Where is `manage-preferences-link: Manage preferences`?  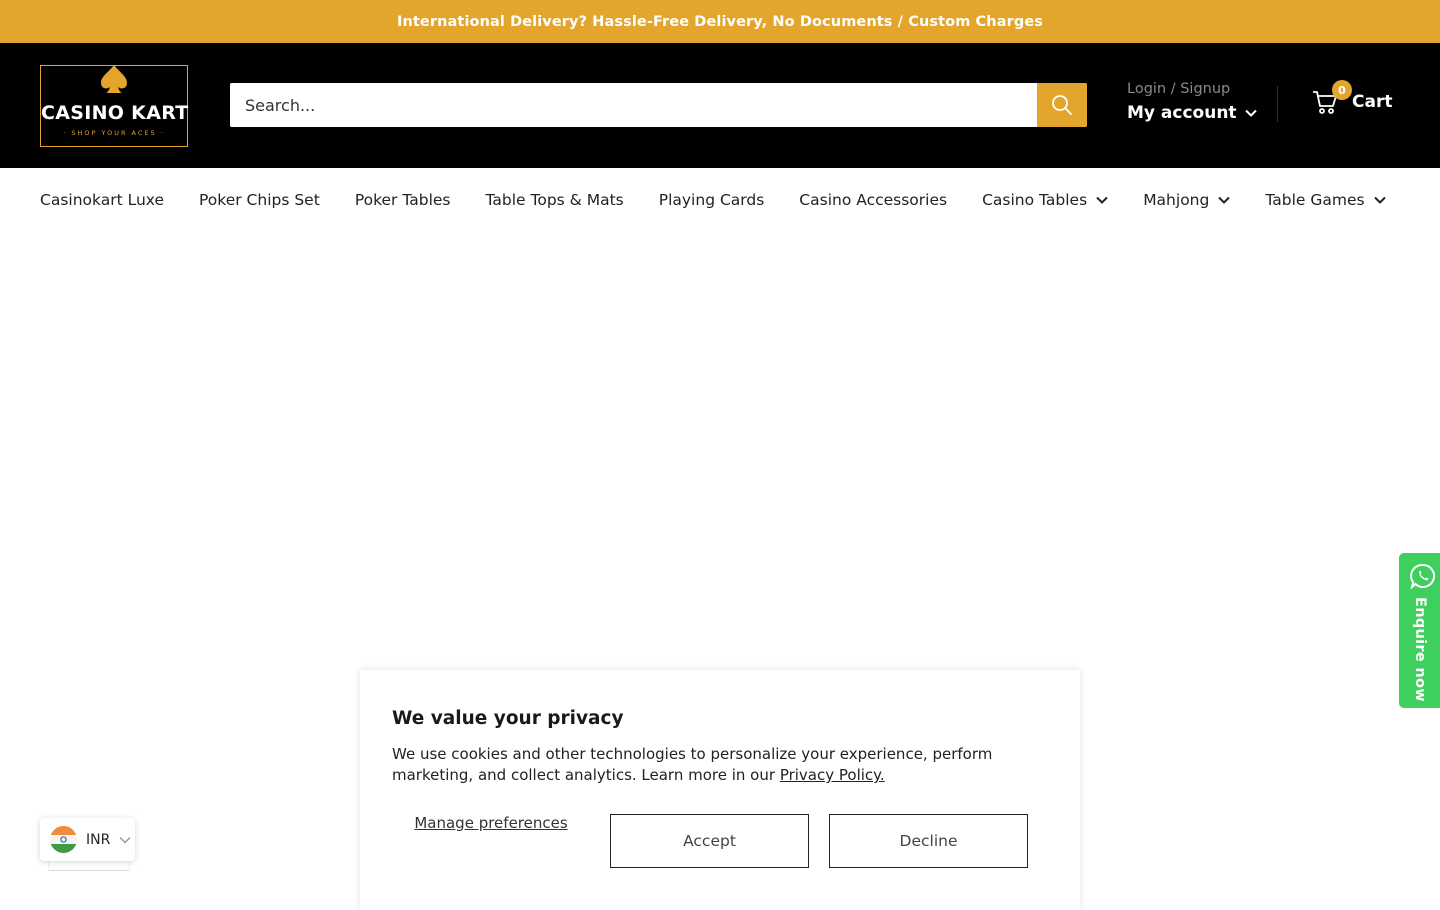
manage-preferences-link: Manage preferences is located at coordinates (491, 823).